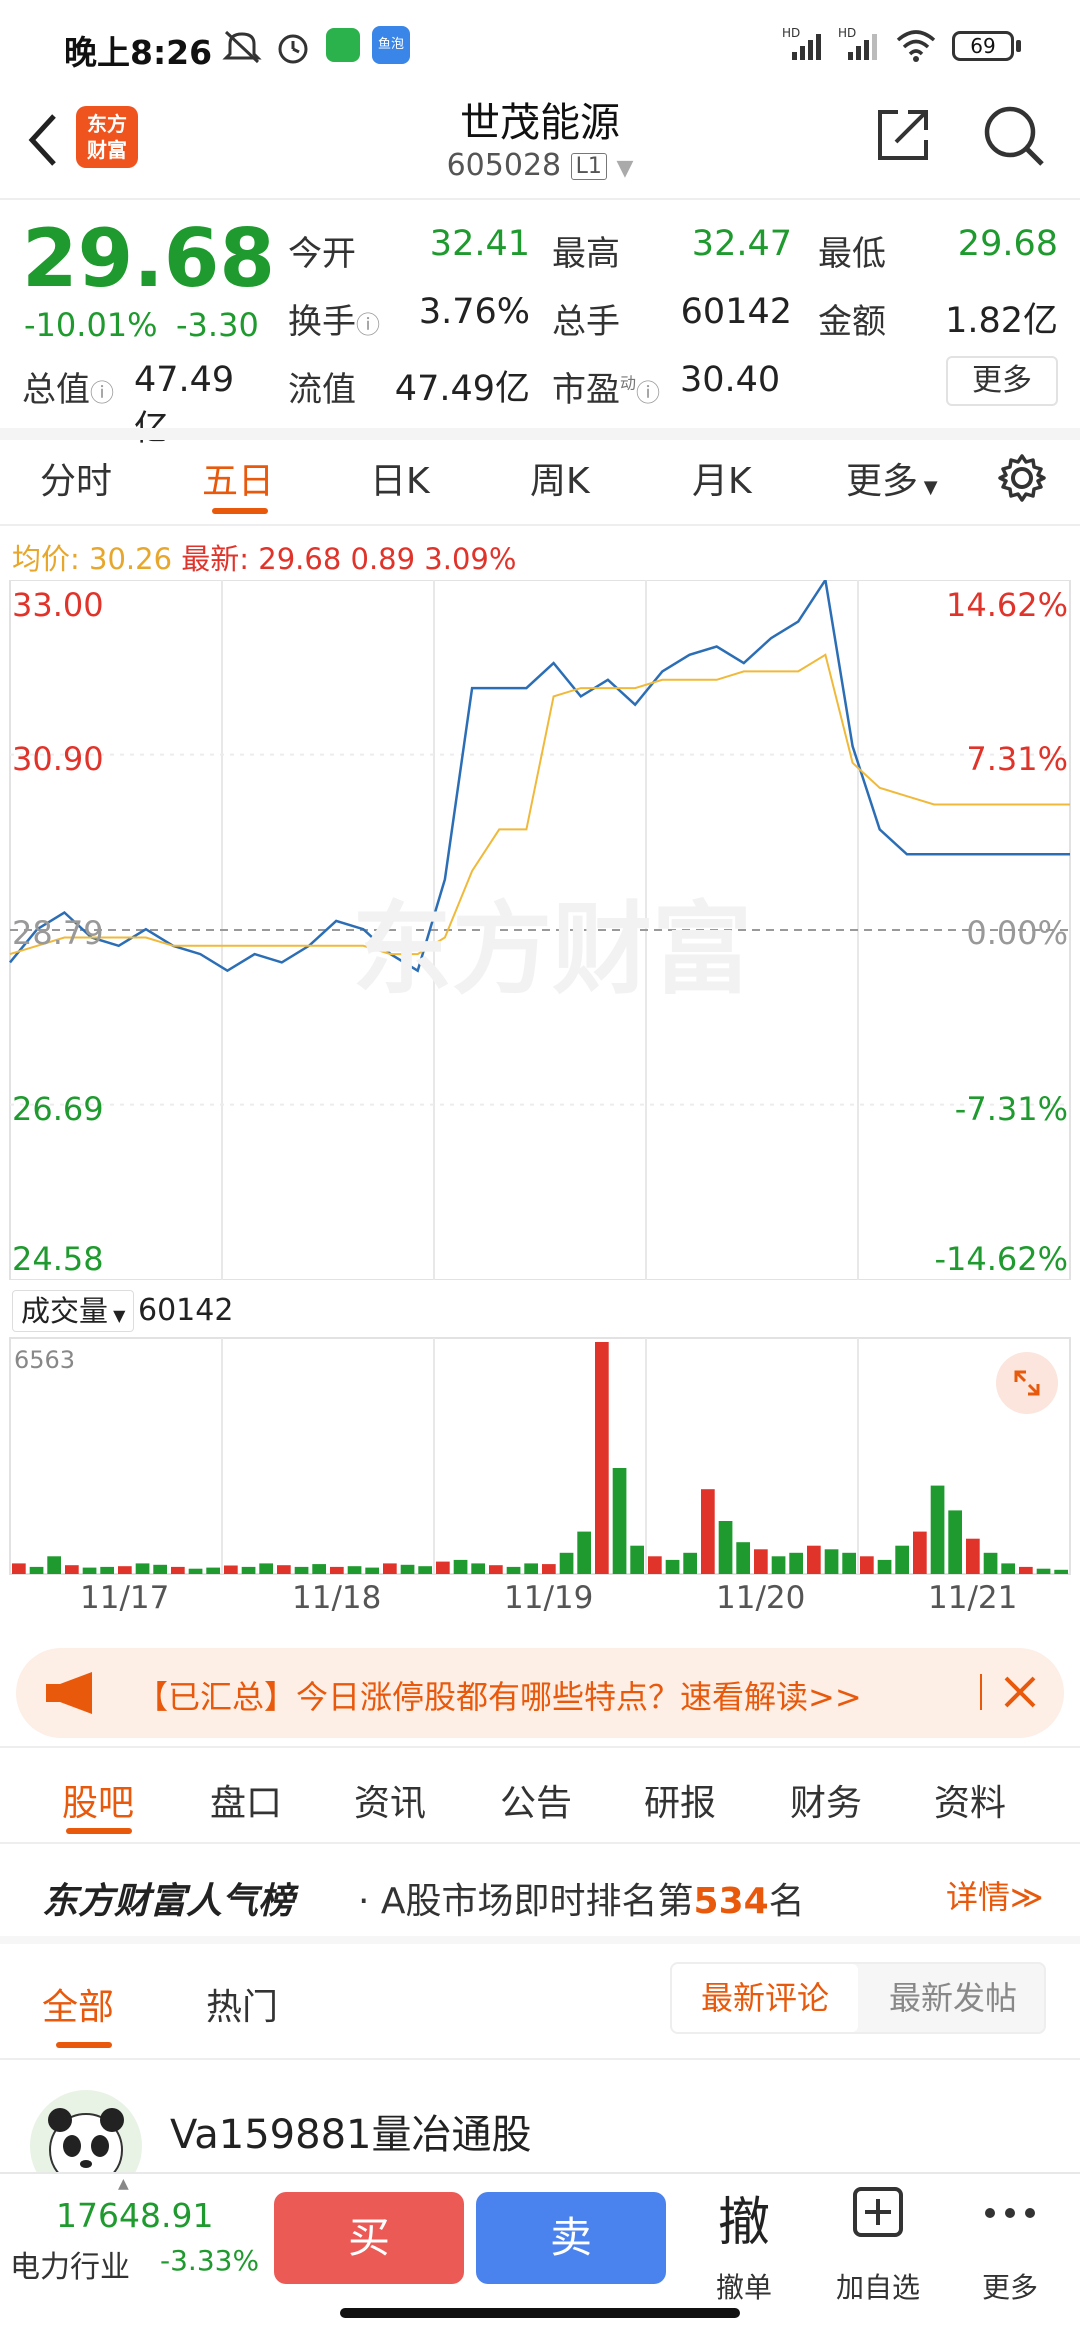  What do you see at coordinates (902, 134) in the screenshot?
I see `share-icon` at bounding box center [902, 134].